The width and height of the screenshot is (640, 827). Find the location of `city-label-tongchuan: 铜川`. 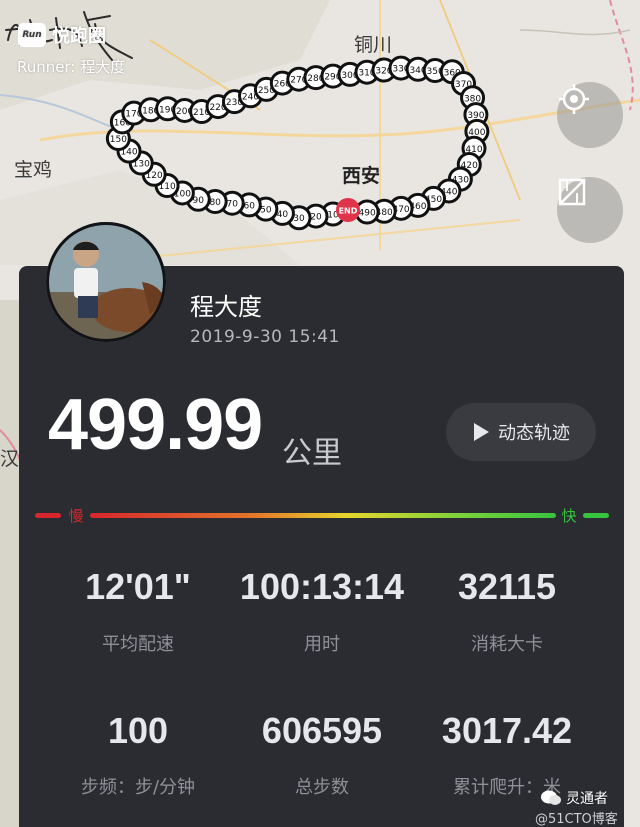

city-label-tongchuan: 铜川 is located at coordinates (373, 45).